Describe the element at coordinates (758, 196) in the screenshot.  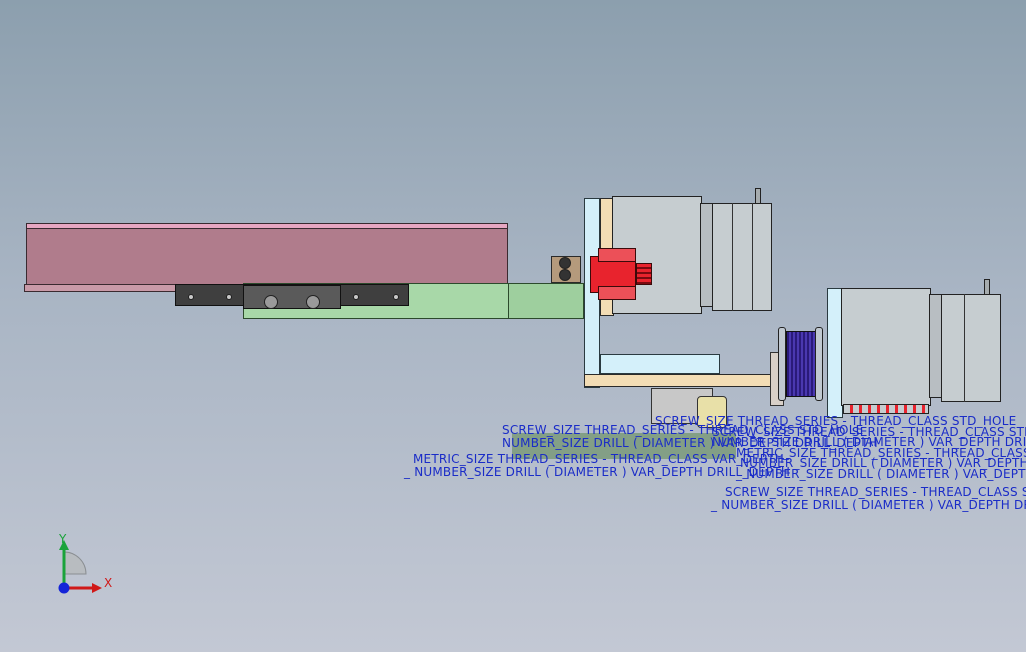
I see `upper-motor-shaft` at that location.